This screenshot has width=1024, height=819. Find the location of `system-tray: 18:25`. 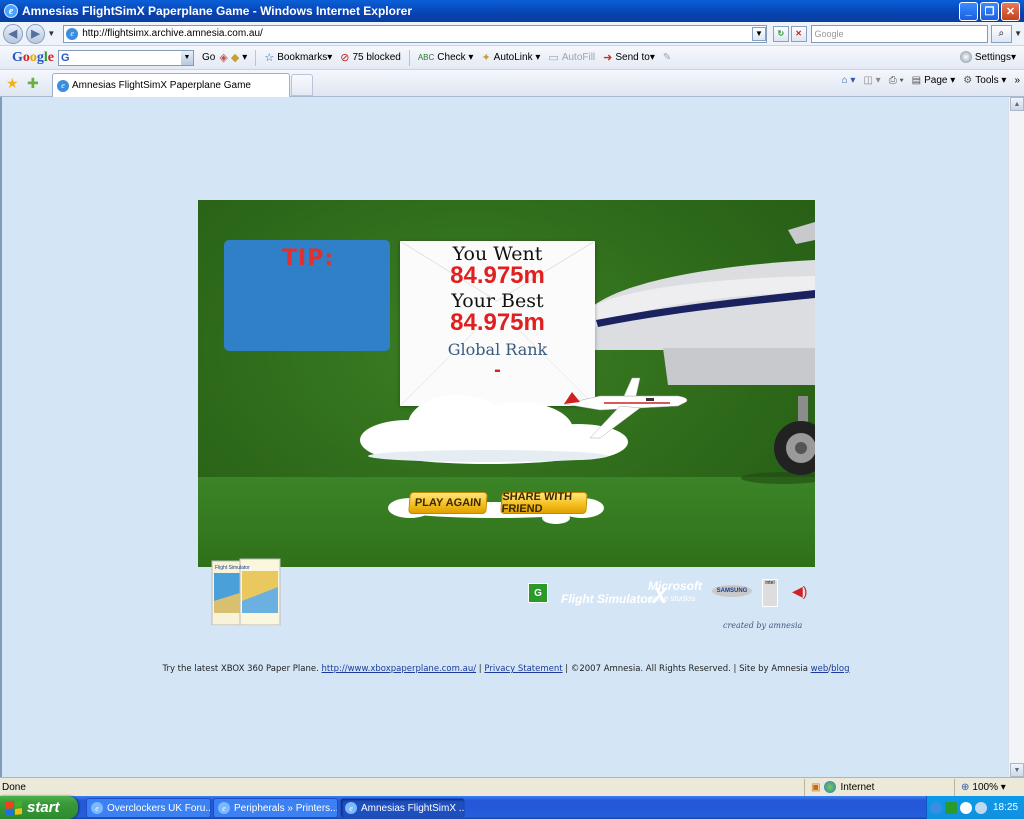

system-tray: 18:25 is located at coordinates (975, 807).